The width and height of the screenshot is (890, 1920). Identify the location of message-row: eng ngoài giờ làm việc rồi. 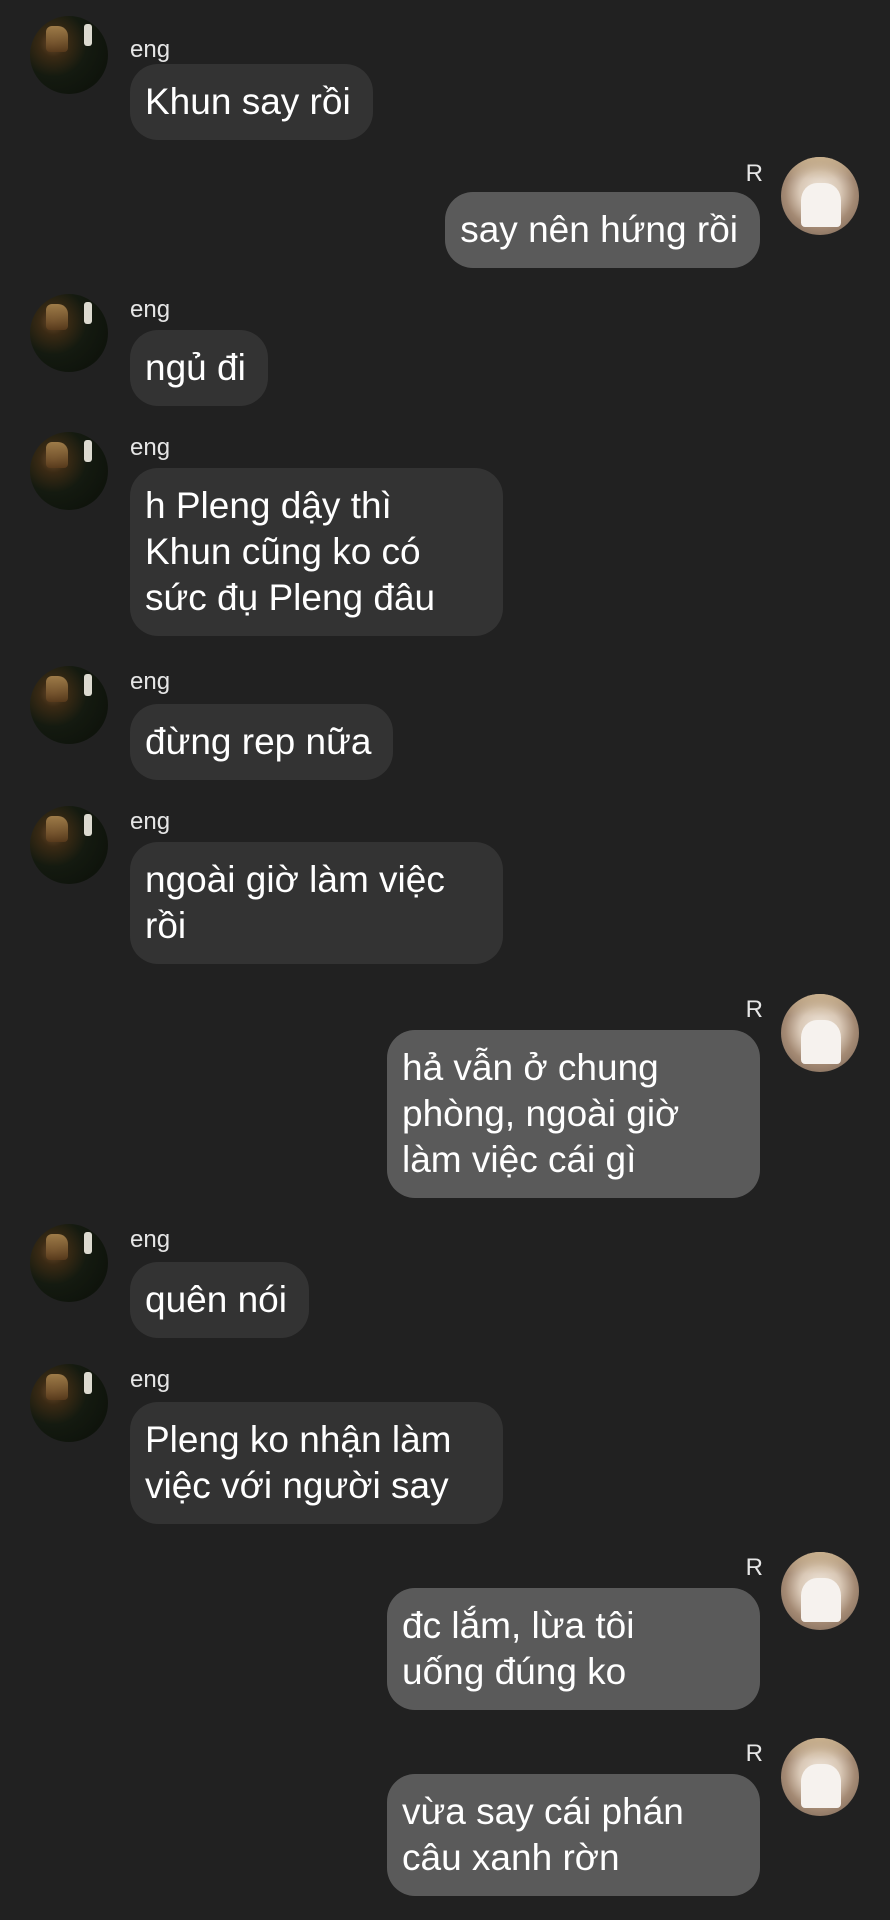
(445, 891).